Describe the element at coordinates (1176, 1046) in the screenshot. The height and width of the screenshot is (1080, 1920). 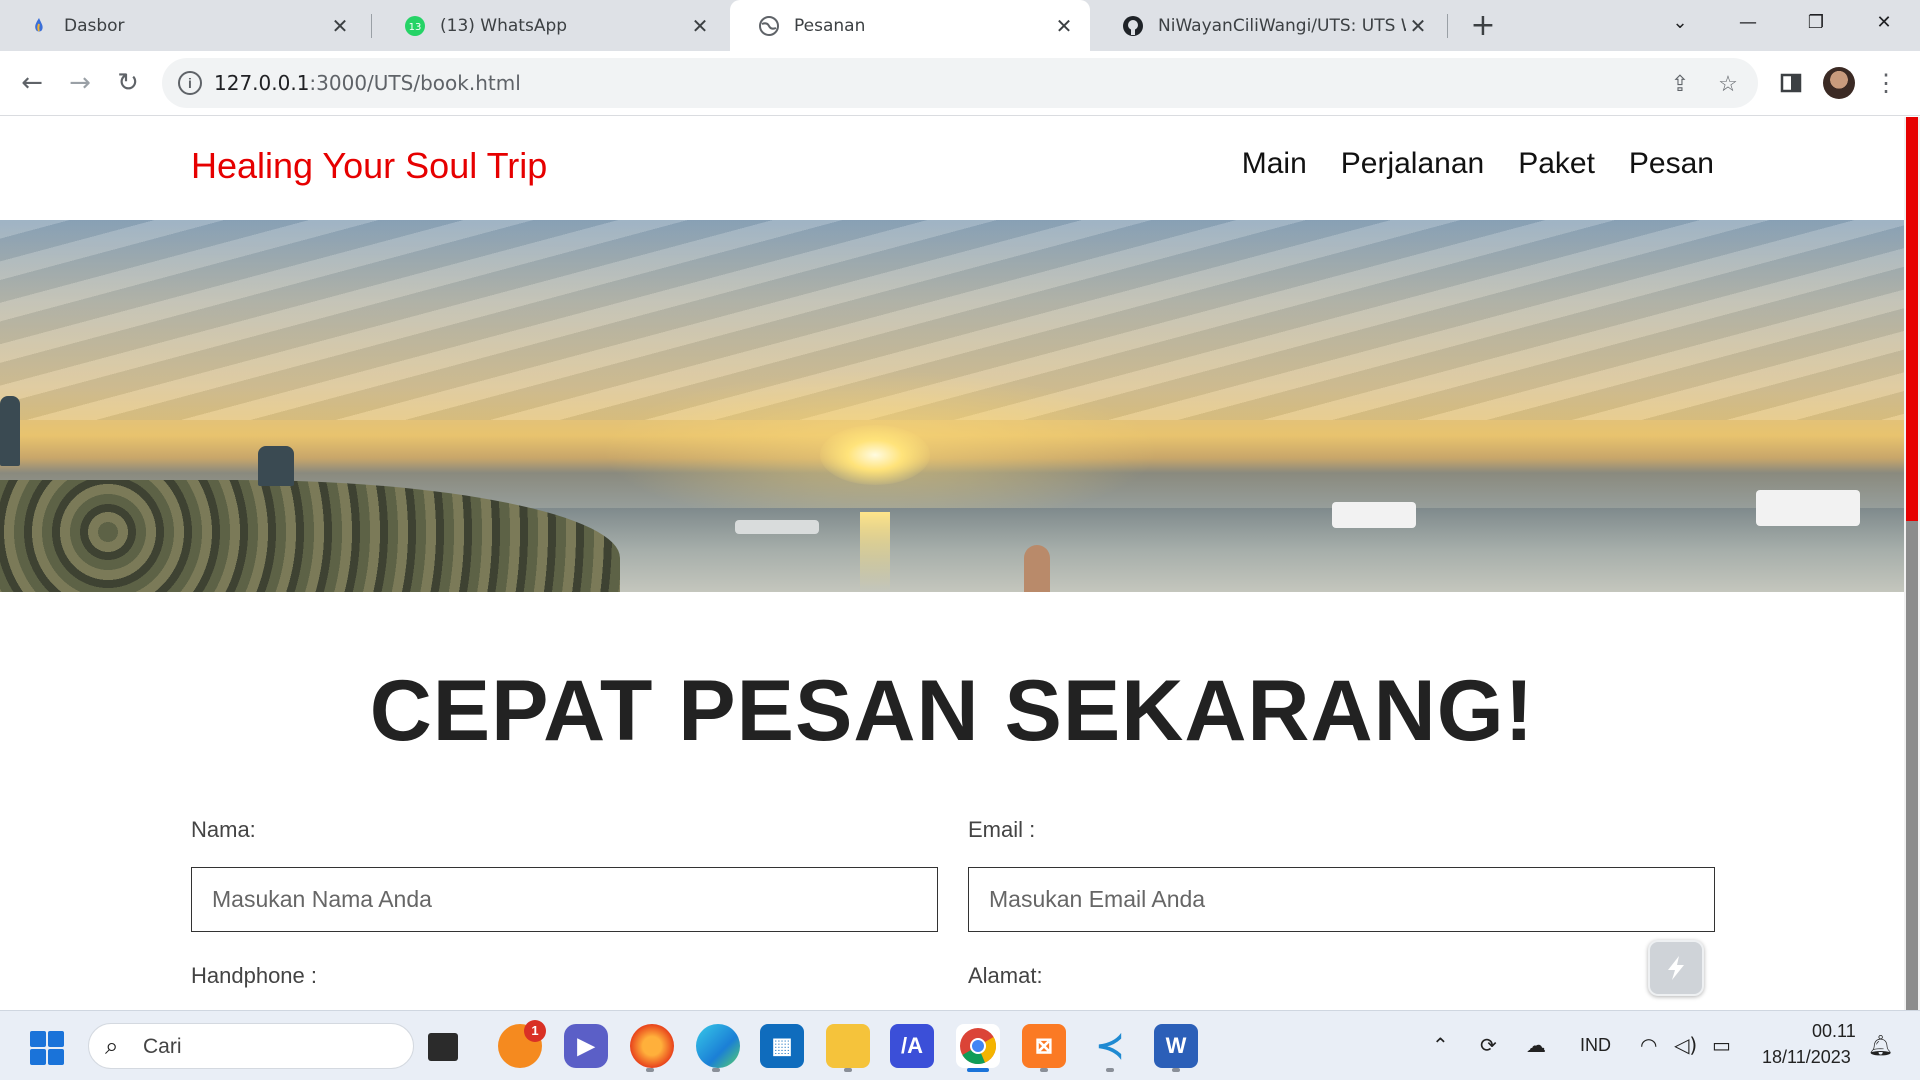
I see `word-icon: W` at that location.